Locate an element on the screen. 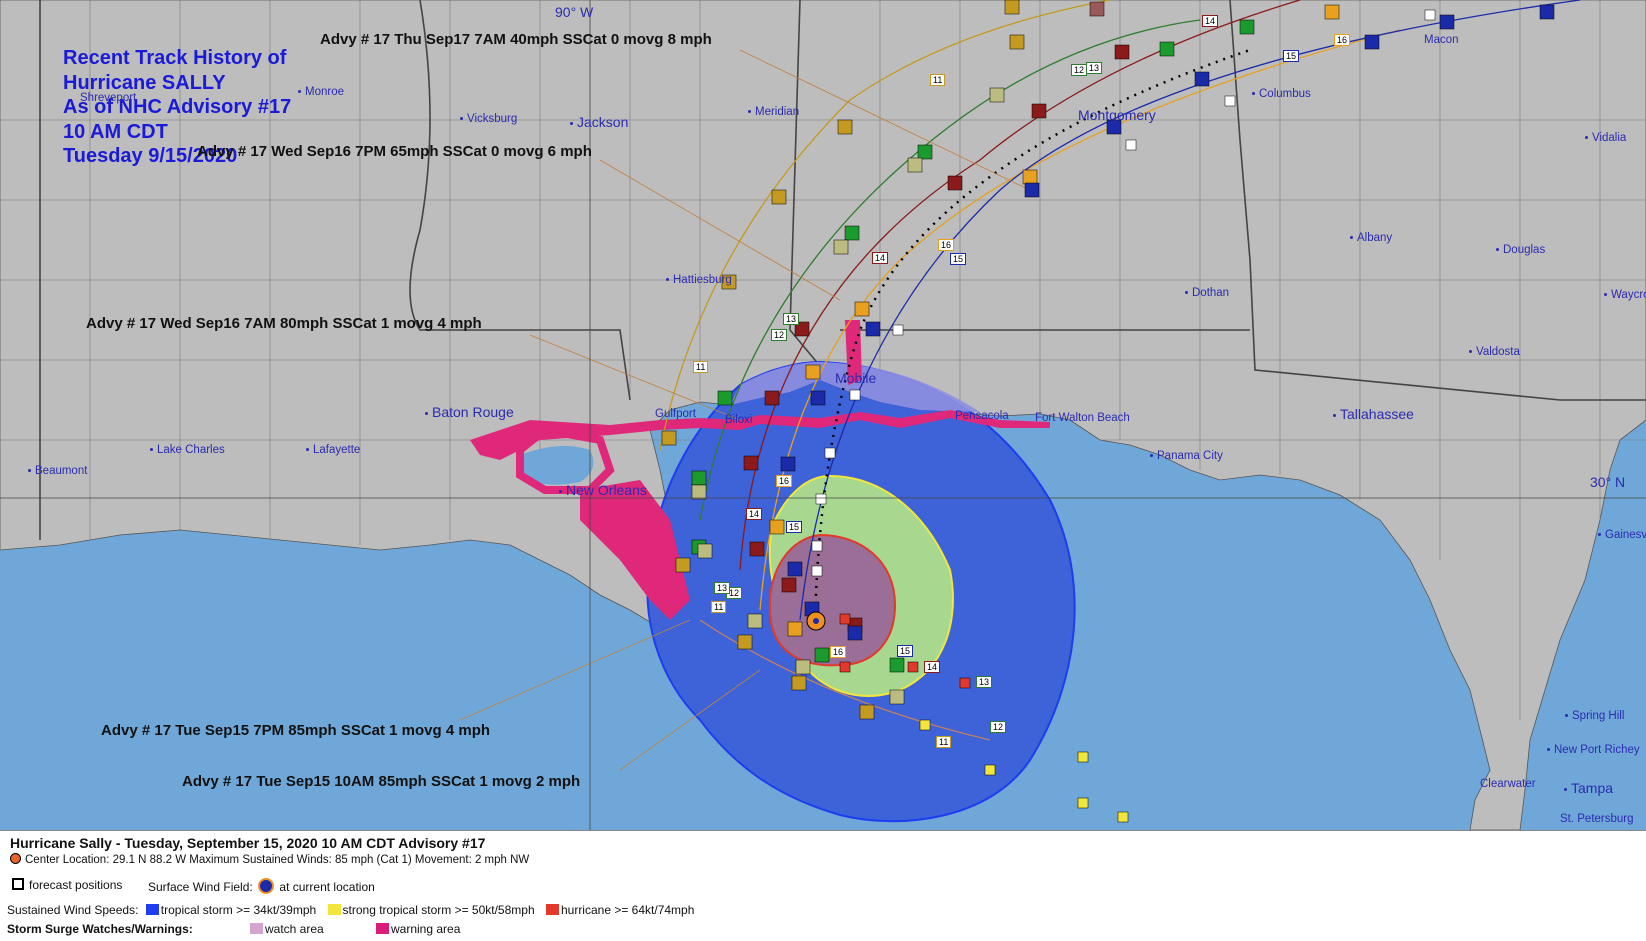  city-name: Baton Rouge is located at coordinates (473, 412).